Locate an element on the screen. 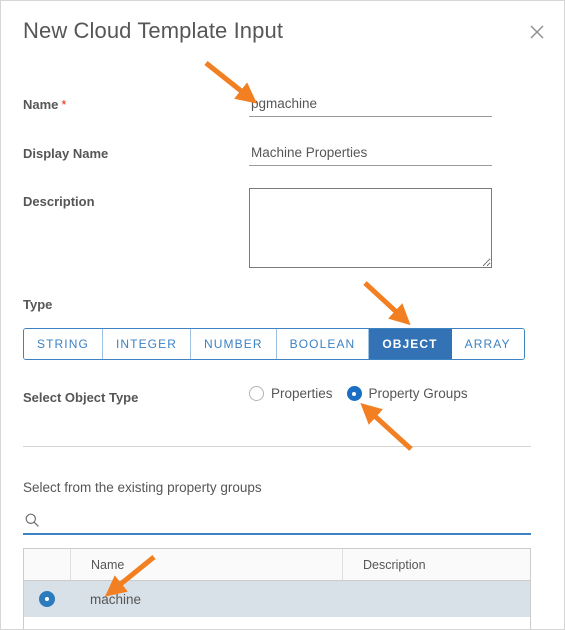 The height and width of the screenshot is (630, 565). table-header-select is located at coordinates (47, 564).